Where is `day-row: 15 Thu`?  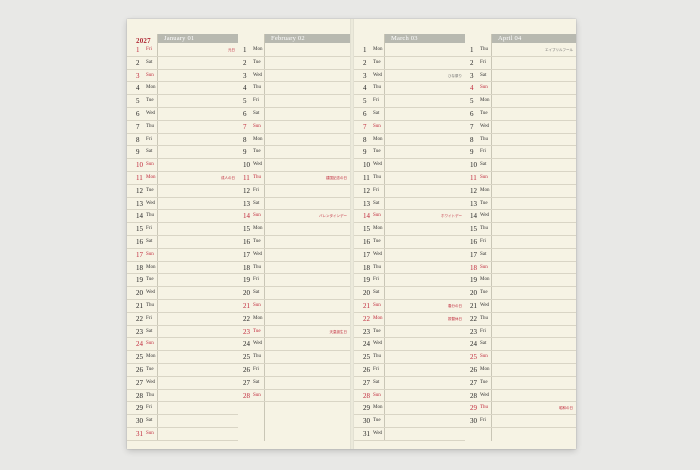 day-row: 15 Thu is located at coordinates (518, 229).